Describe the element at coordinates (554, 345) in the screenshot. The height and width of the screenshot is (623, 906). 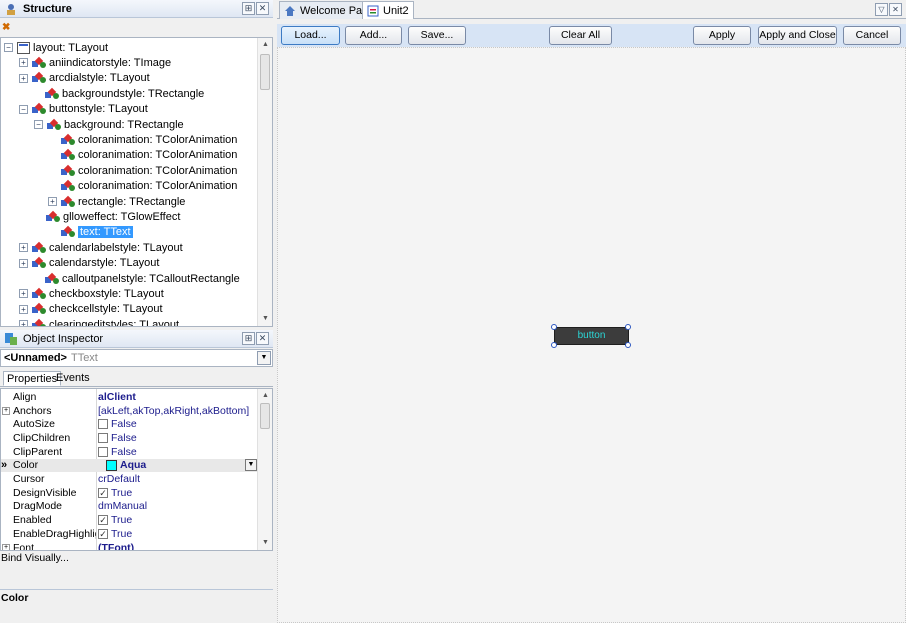
I see `resize-handle-bottom-left` at that location.